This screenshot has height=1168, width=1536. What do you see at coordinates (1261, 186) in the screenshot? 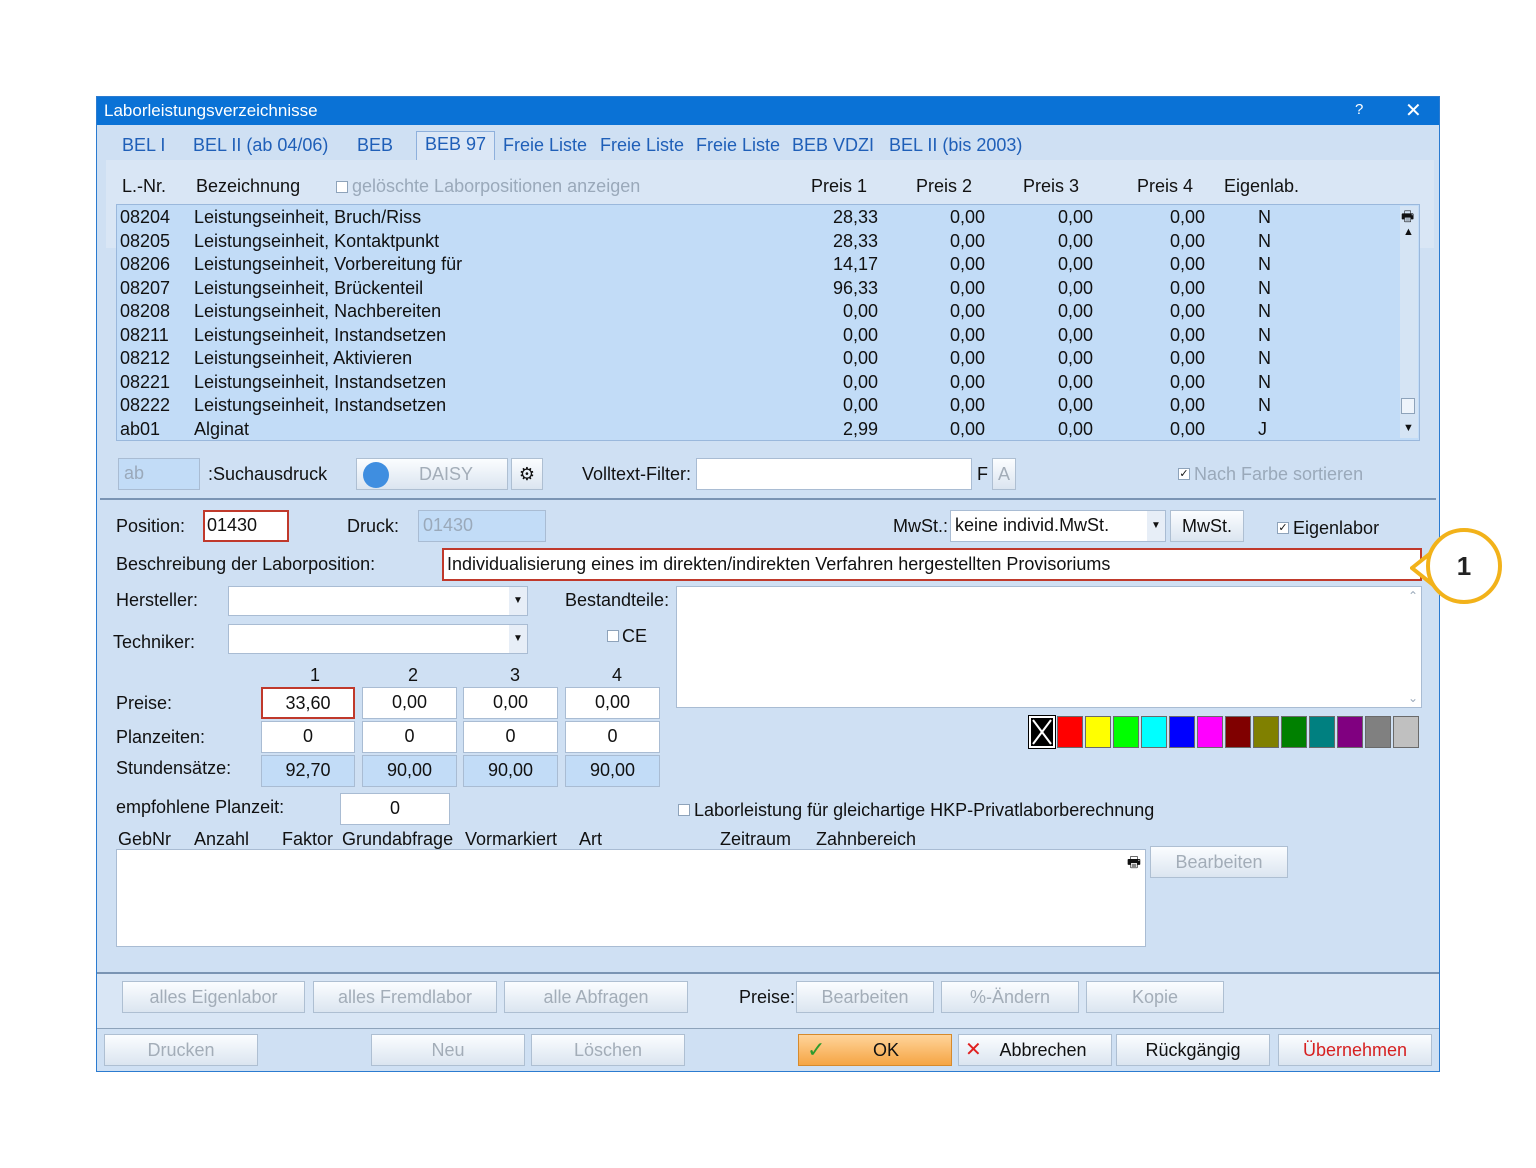
I see `col-header-eigenlab: Eigenlab.` at bounding box center [1261, 186].